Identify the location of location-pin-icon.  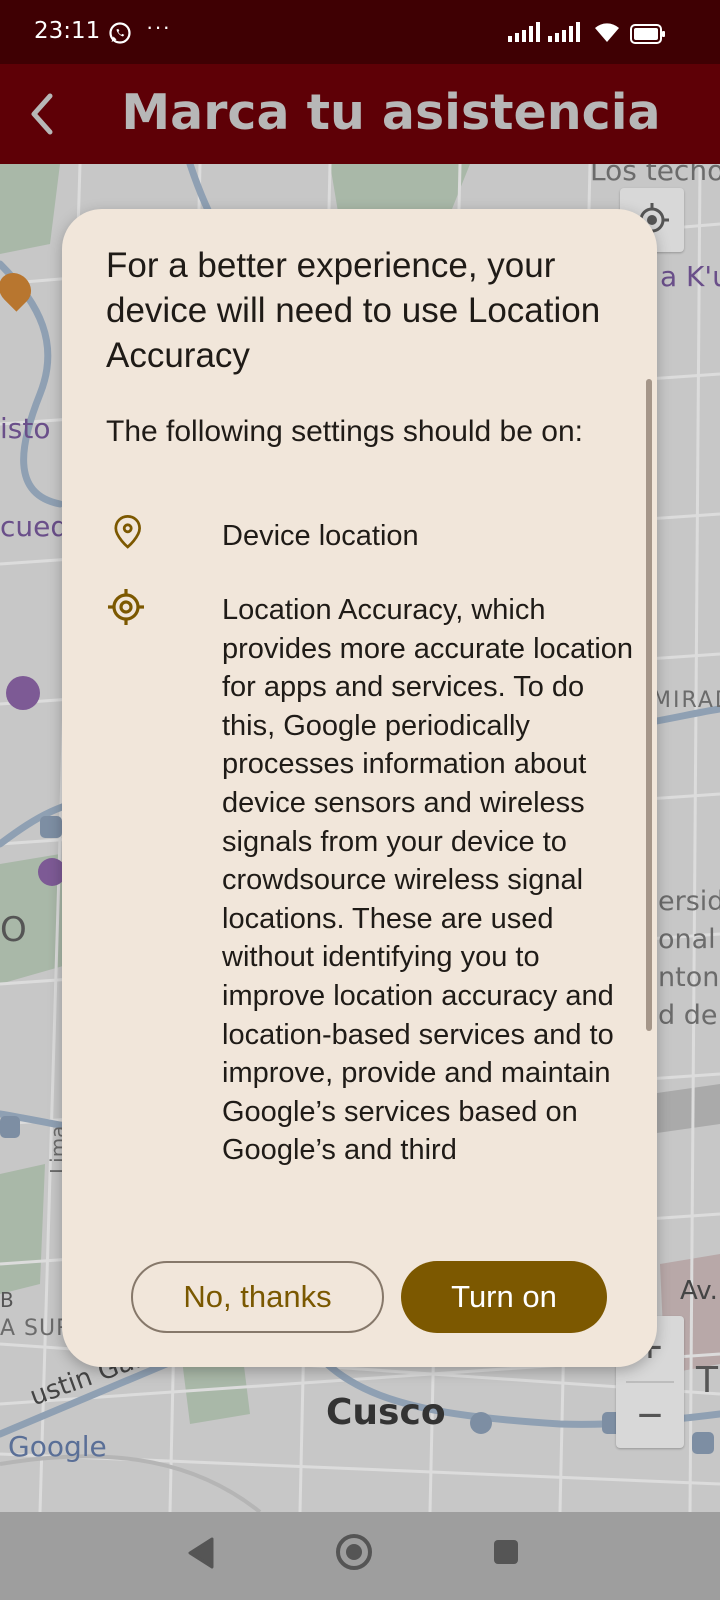
(128, 537).